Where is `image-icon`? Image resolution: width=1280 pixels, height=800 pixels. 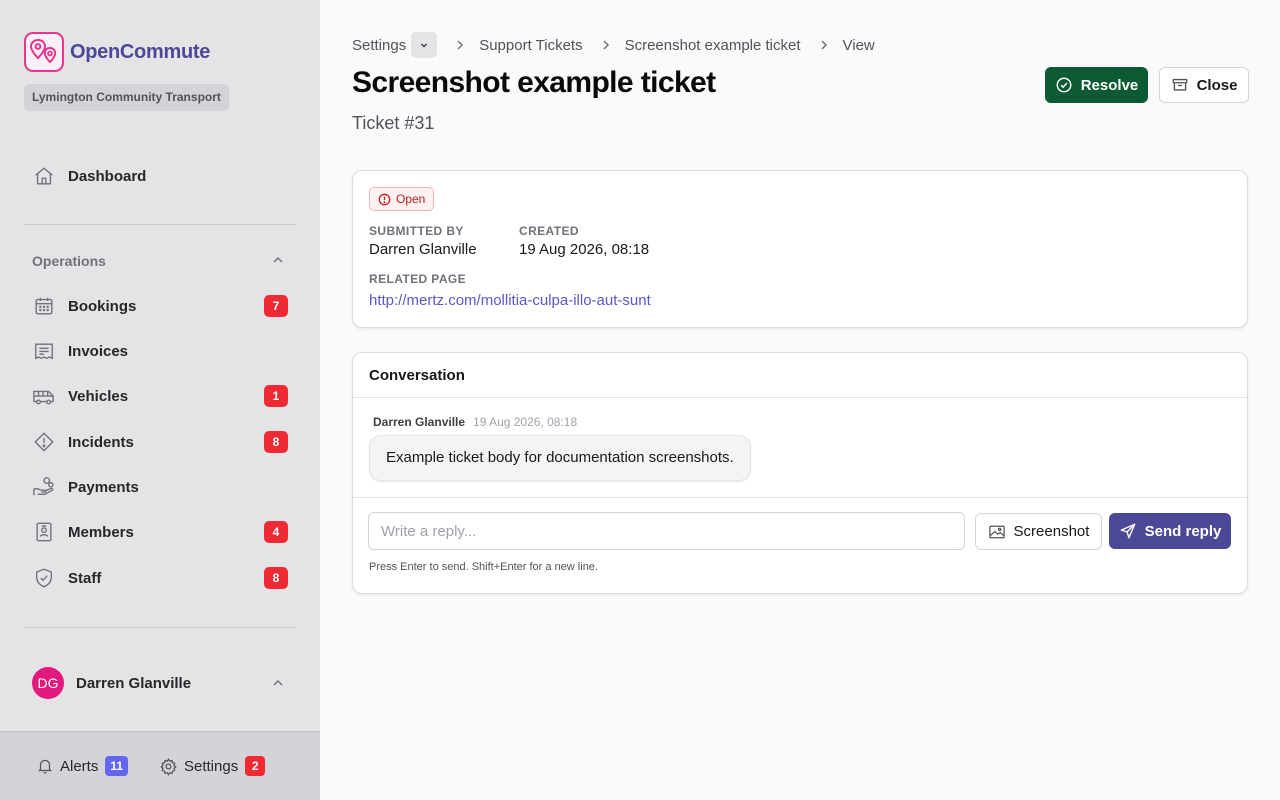
image-icon is located at coordinates (997, 532).